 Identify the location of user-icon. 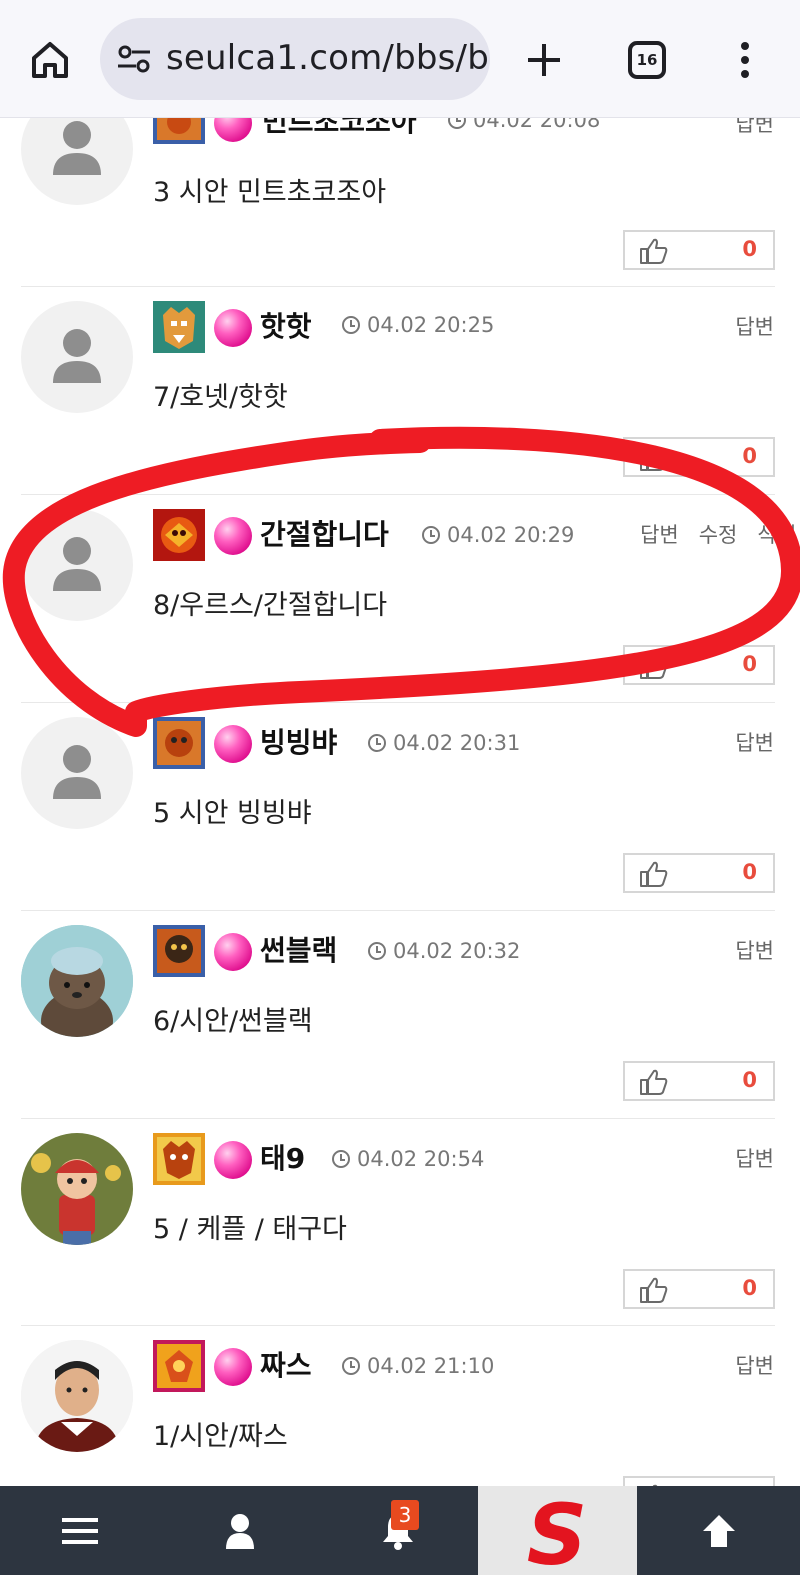
(240, 1531).